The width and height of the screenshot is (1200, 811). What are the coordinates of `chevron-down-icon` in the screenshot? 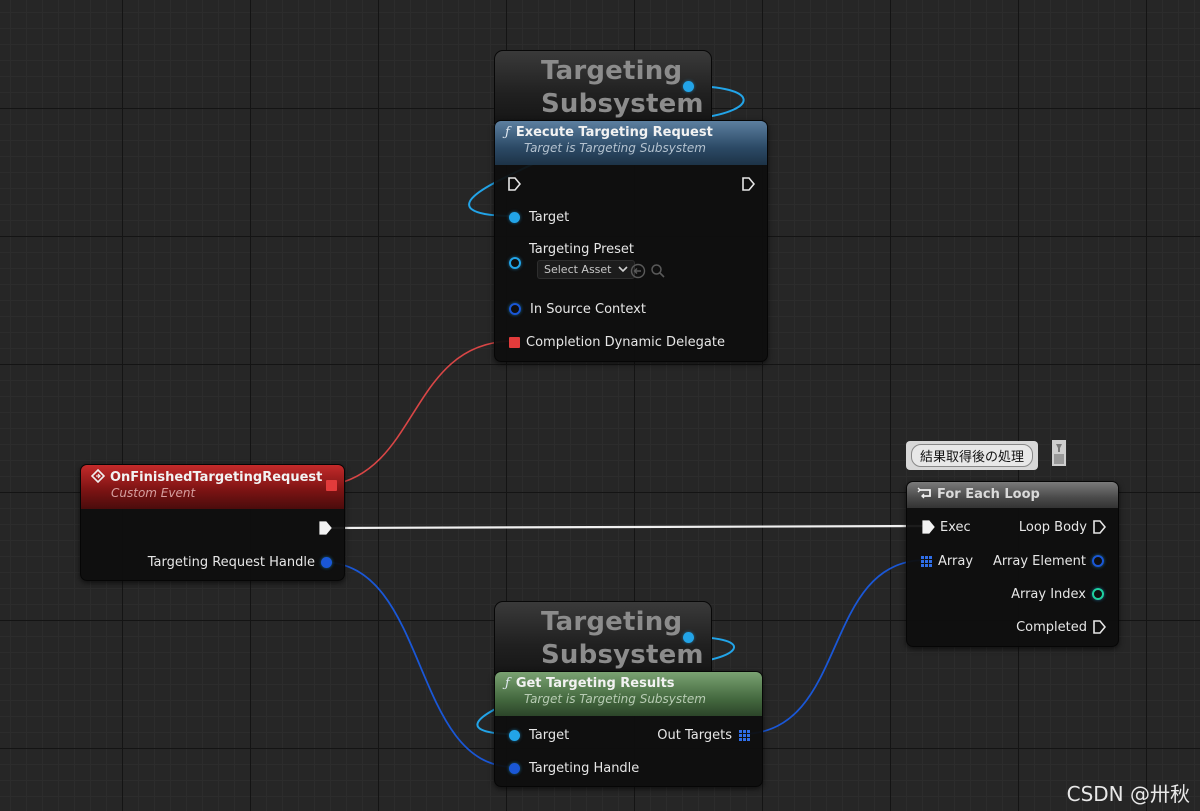 It's located at (622, 269).